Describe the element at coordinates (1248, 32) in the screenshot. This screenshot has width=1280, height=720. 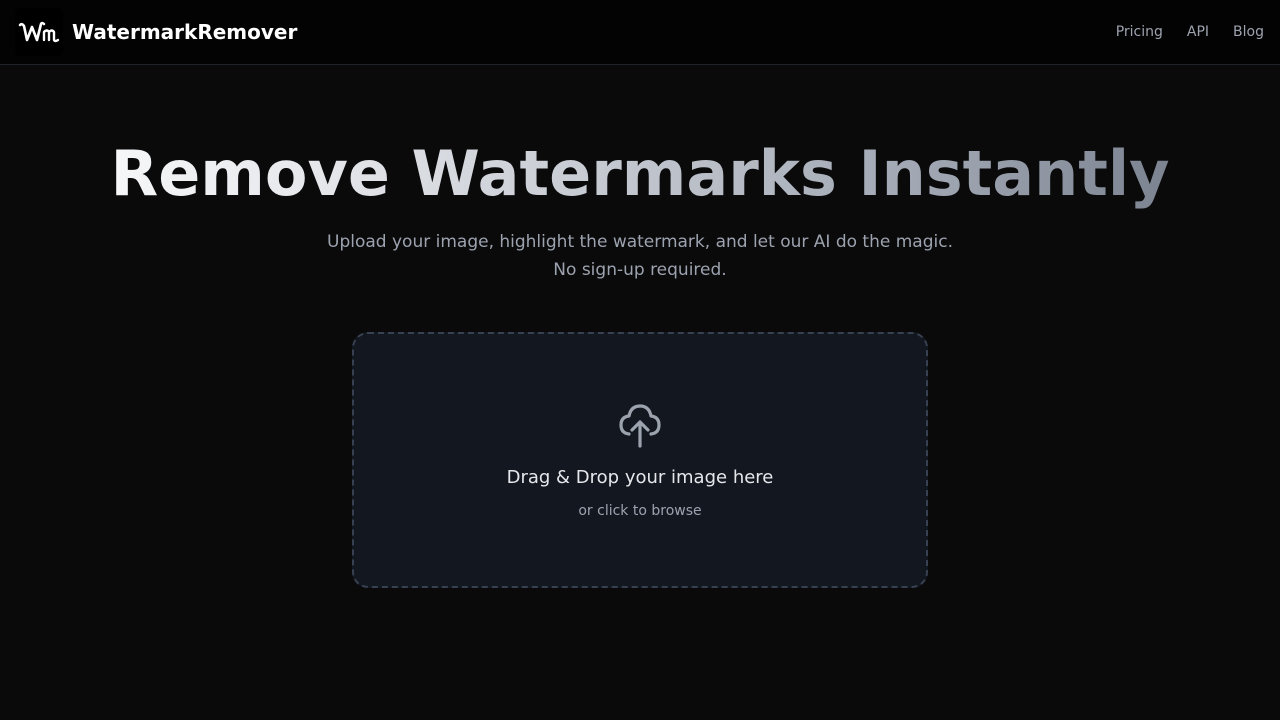
I see `nav-link-blog: Blog` at that location.